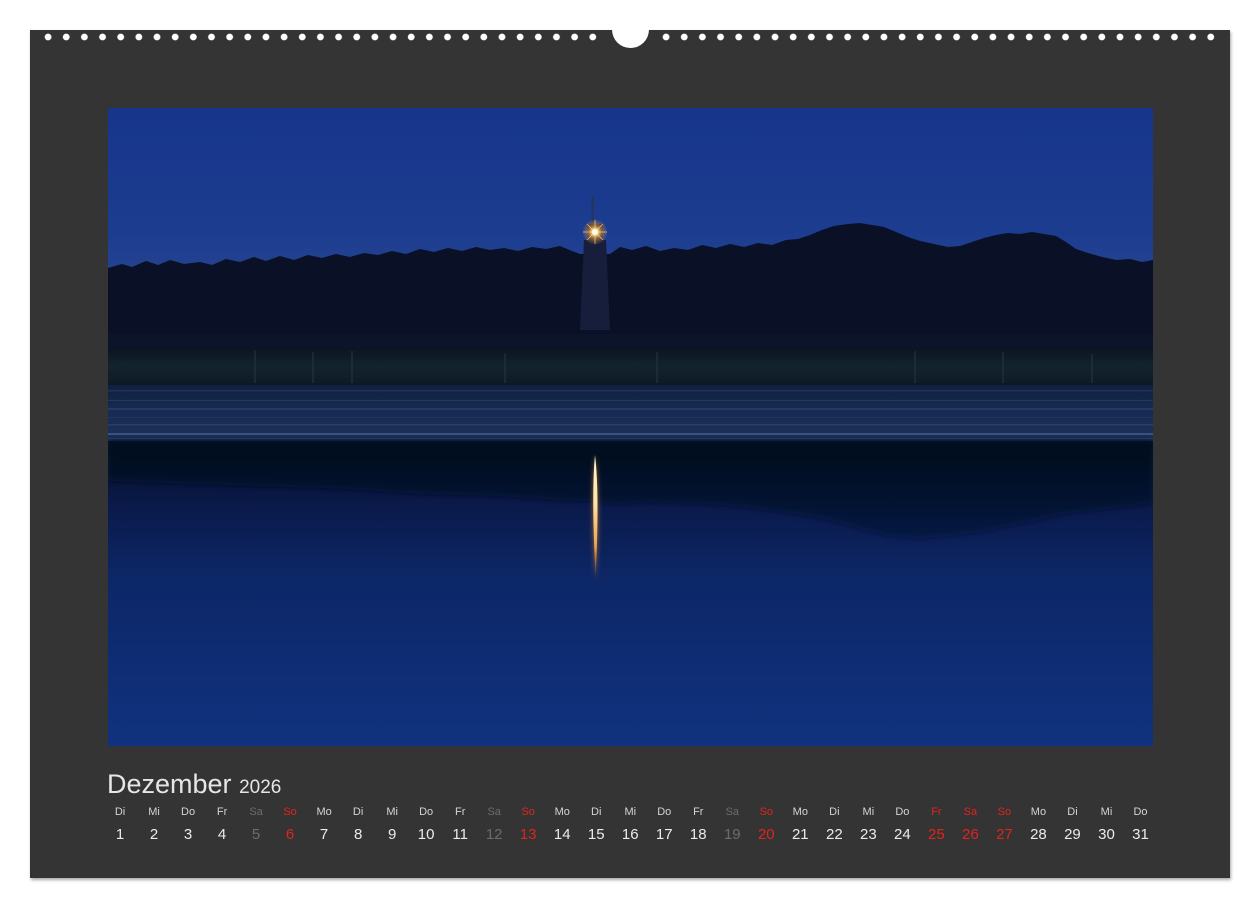 Image resolution: width=1260 pixels, height=908 pixels. I want to click on day-column: Do 10, so click(426, 824).